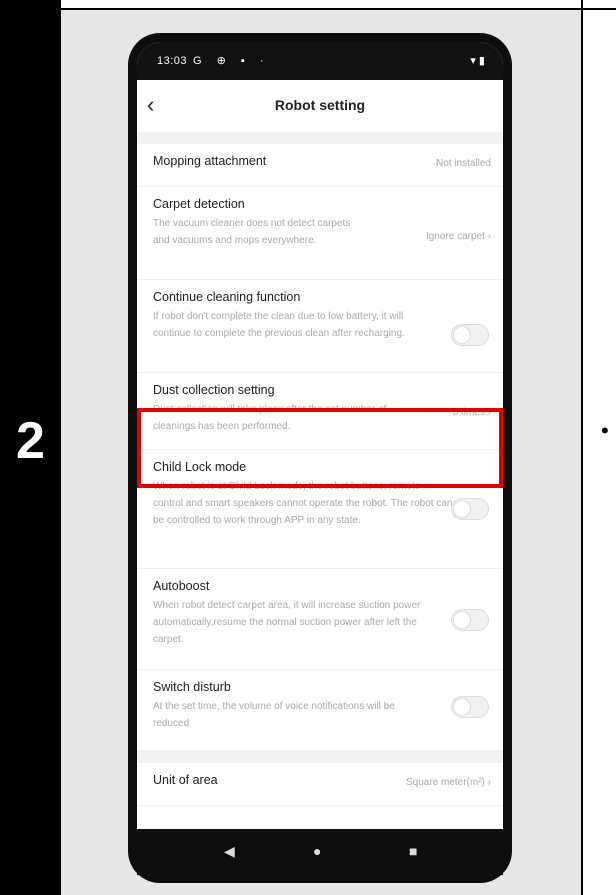 This screenshot has height=895, width=616. Describe the element at coordinates (582, 447) in the screenshot. I see `column-divider` at that location.